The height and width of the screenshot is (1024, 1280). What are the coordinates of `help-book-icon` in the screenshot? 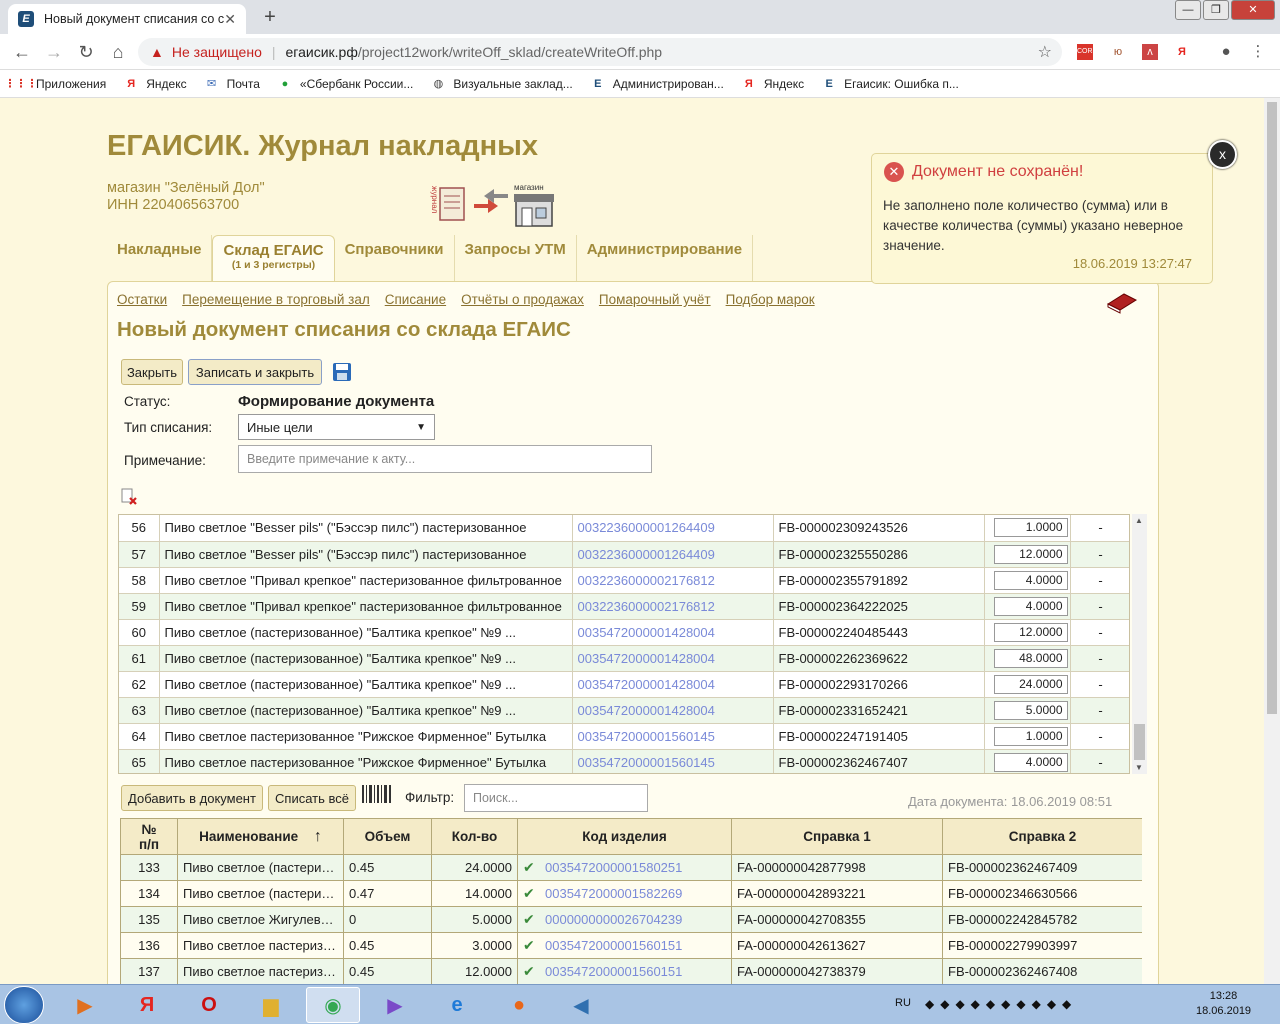 It's located at (1122, 305).